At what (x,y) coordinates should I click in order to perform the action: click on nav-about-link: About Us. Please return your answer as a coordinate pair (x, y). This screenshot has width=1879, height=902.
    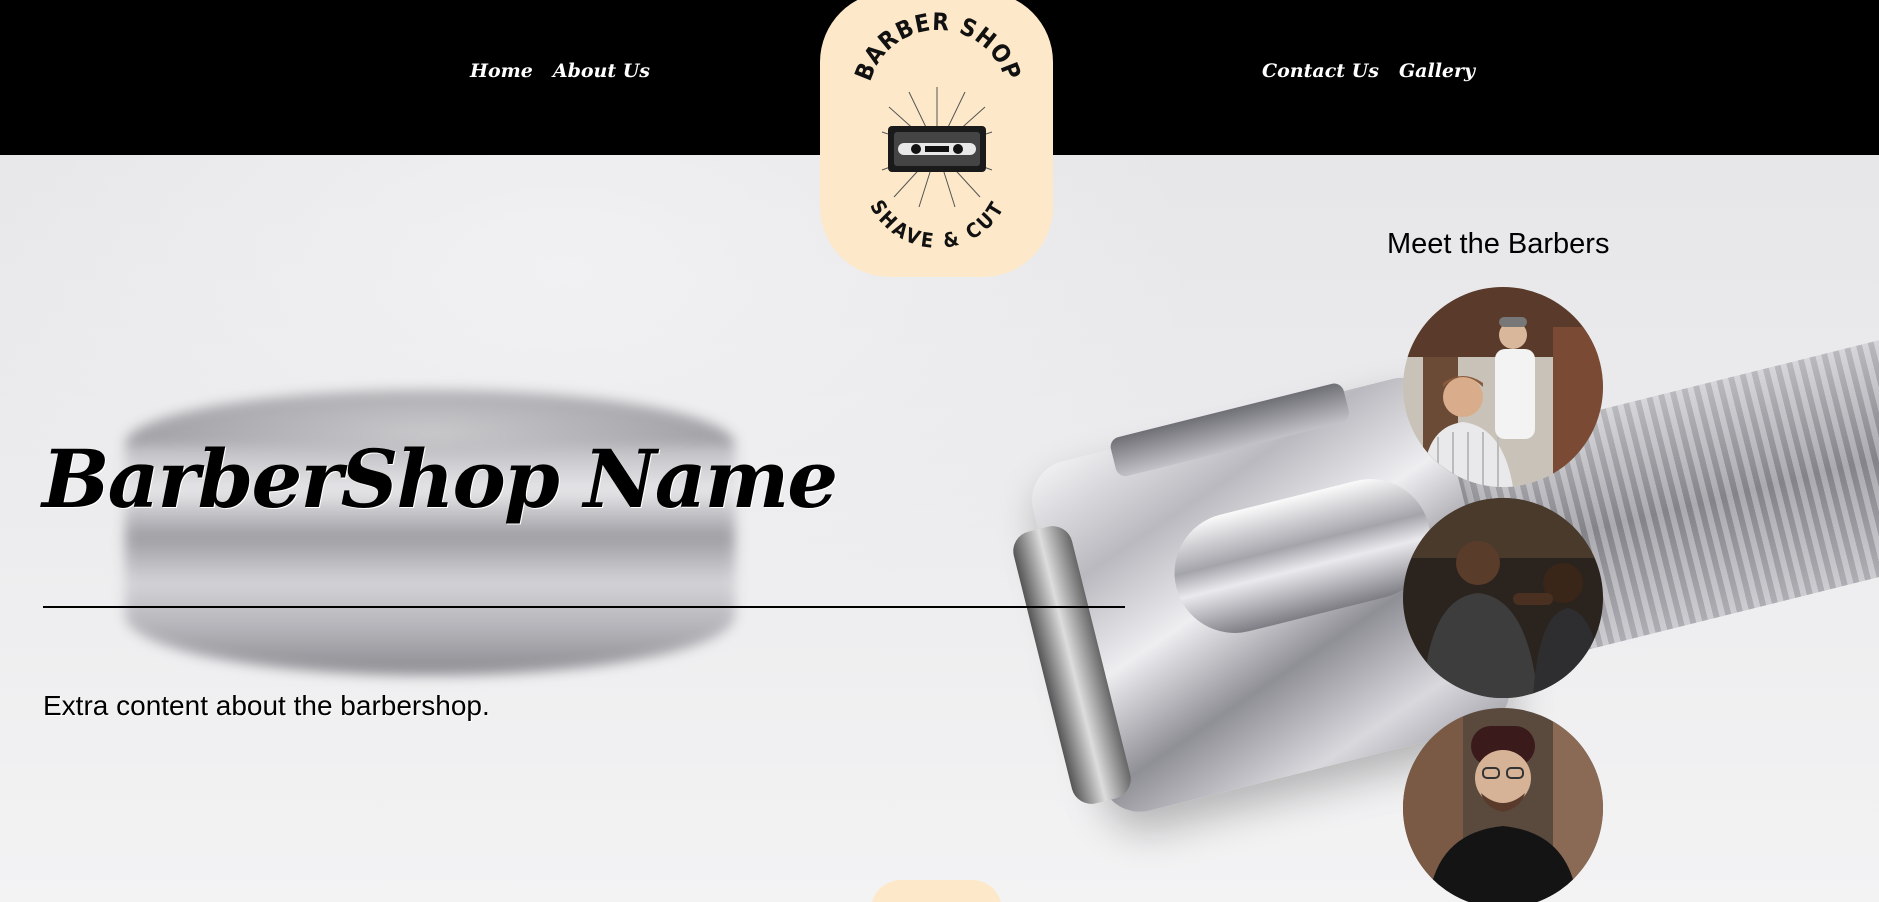
    Looking at the image, I should click on (601, 71).